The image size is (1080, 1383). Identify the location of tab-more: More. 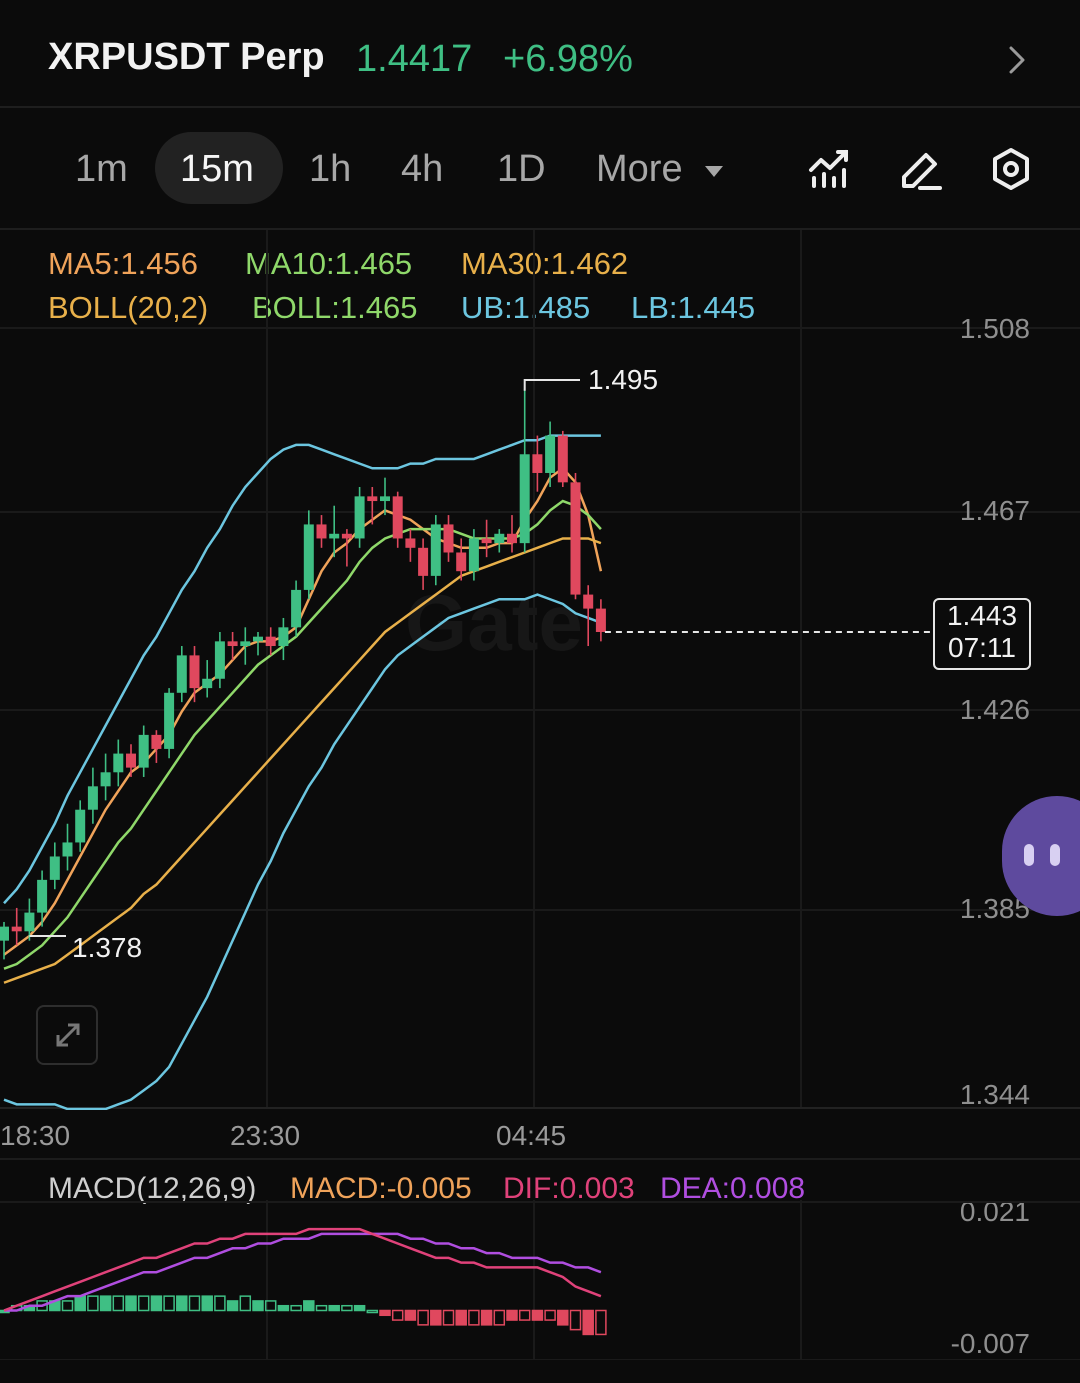
(660, 169).